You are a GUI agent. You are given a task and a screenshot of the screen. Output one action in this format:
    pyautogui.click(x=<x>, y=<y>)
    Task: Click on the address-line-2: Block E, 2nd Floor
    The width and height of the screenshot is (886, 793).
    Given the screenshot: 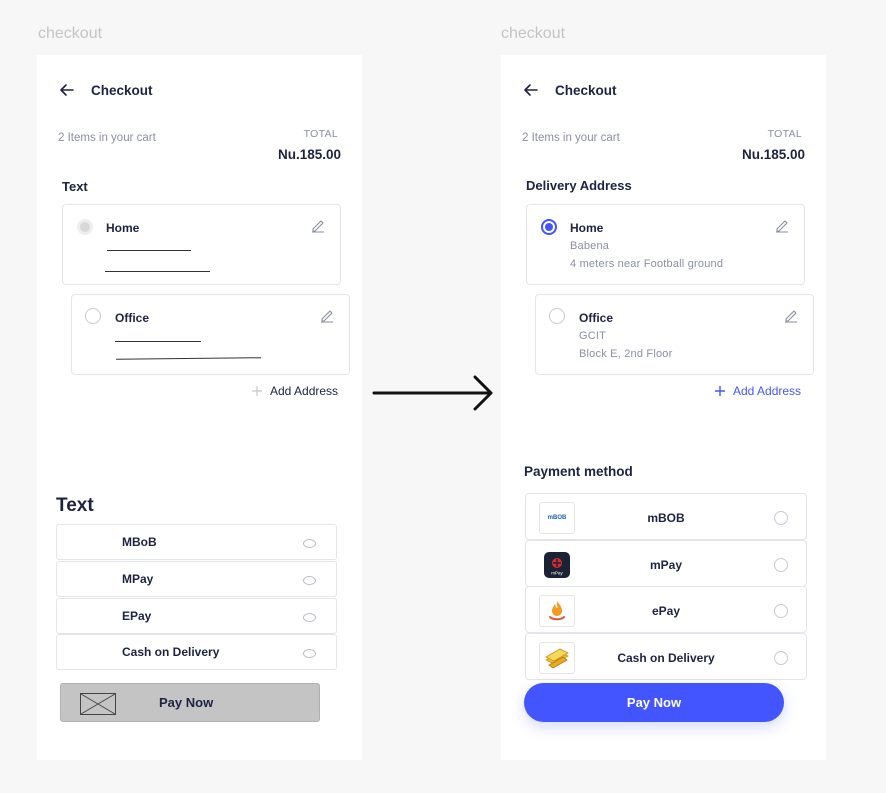 What is the action you would take?
    pyautogui.click(x=626, y=354)
    